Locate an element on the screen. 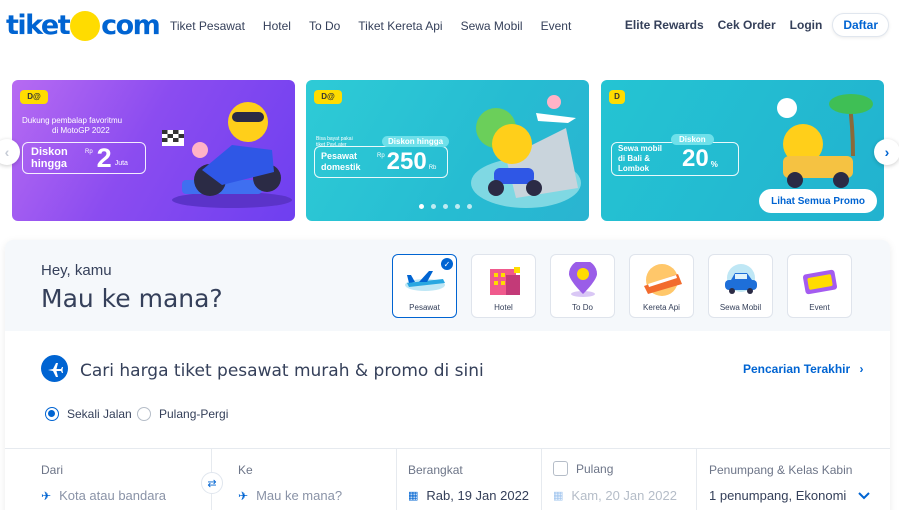 The width and height of the screenshot is (899, 510). to-field: Ke ✈ Mau ke mana? is located at coordinates (318, 479).